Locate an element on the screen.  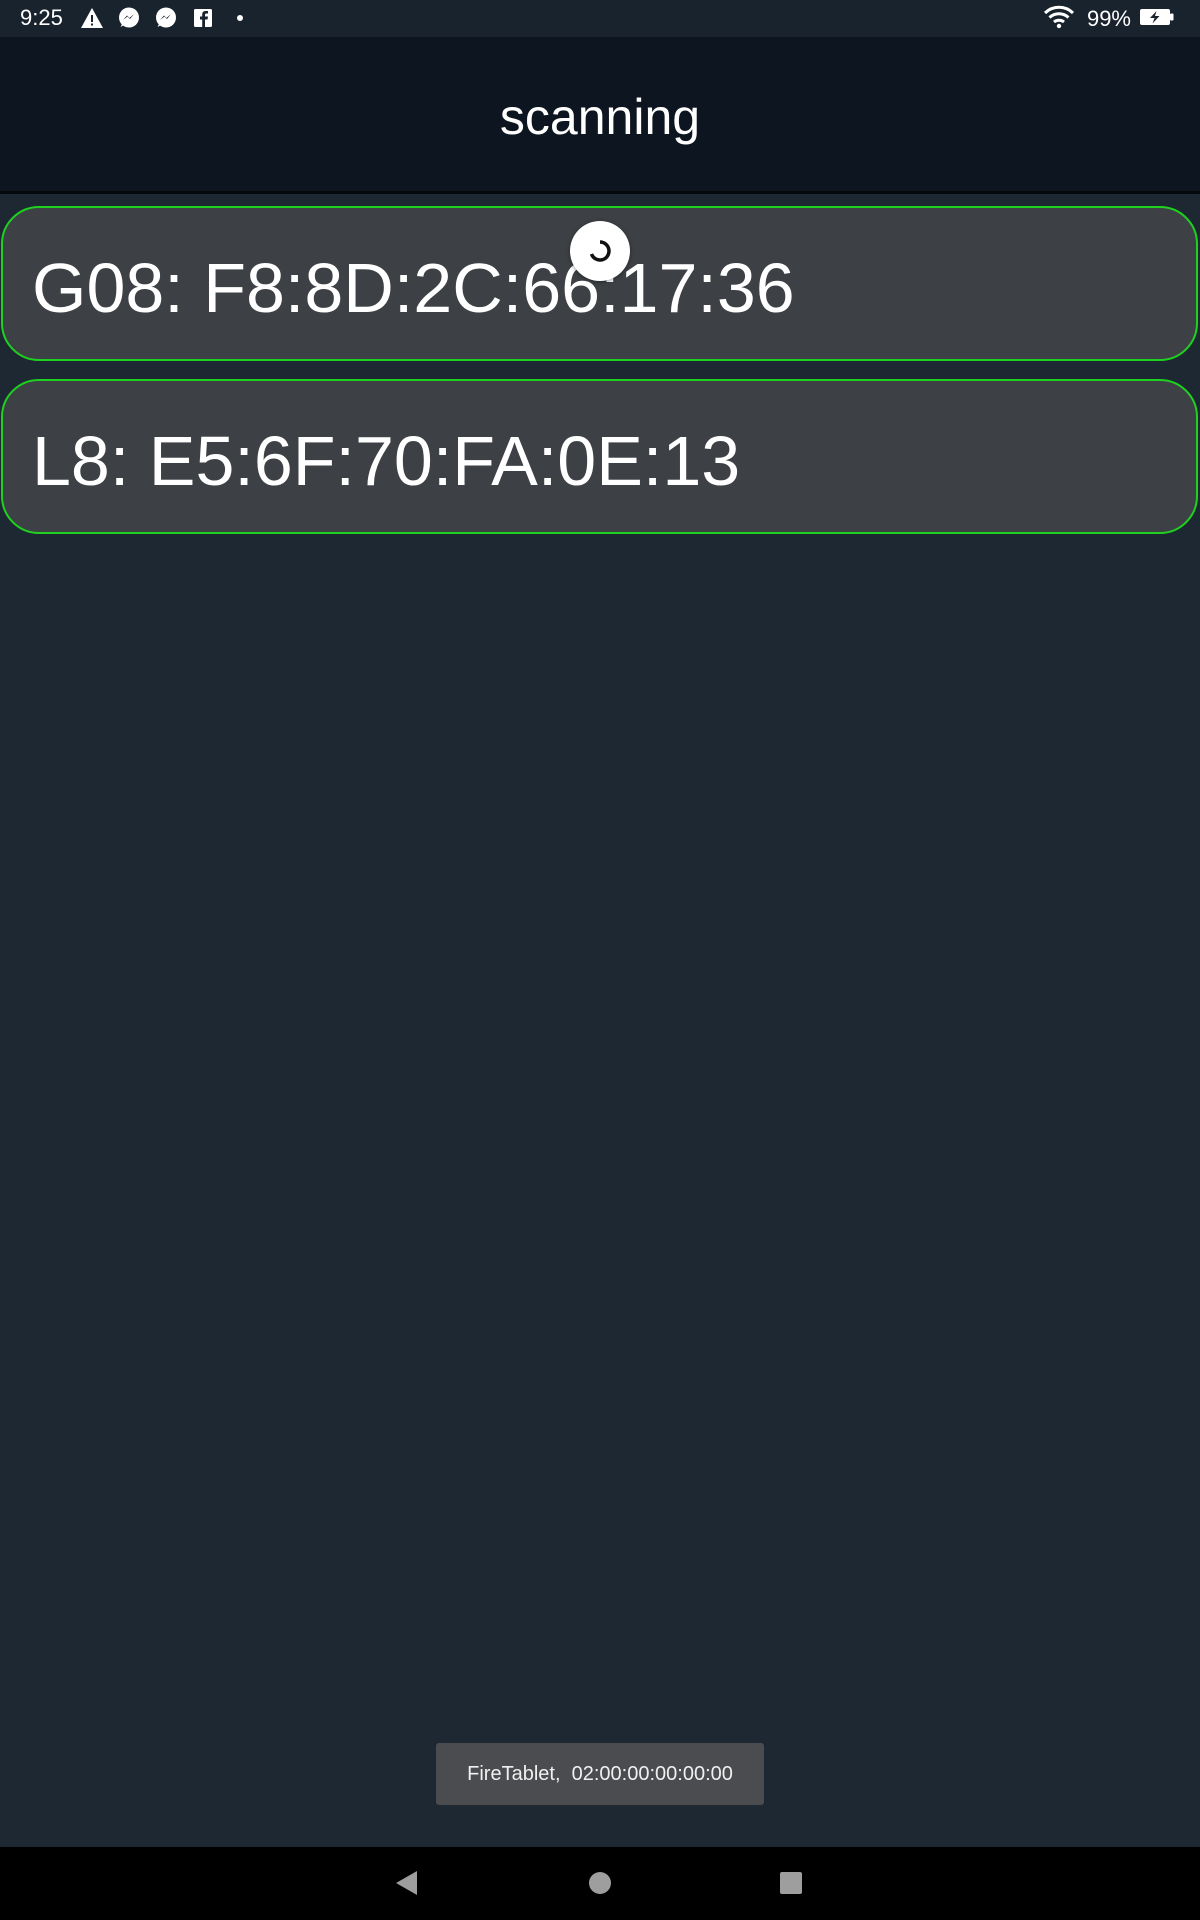
notification-icons is located at coordinates (172, 18).